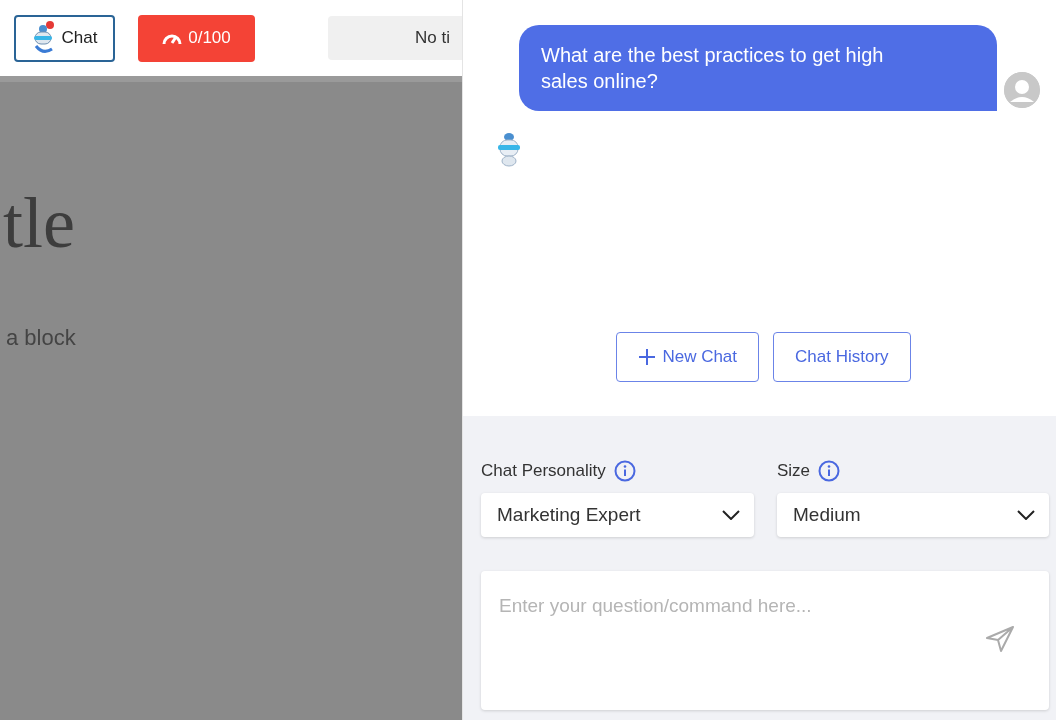  I want to click on plus-icon, so click(647, 357).